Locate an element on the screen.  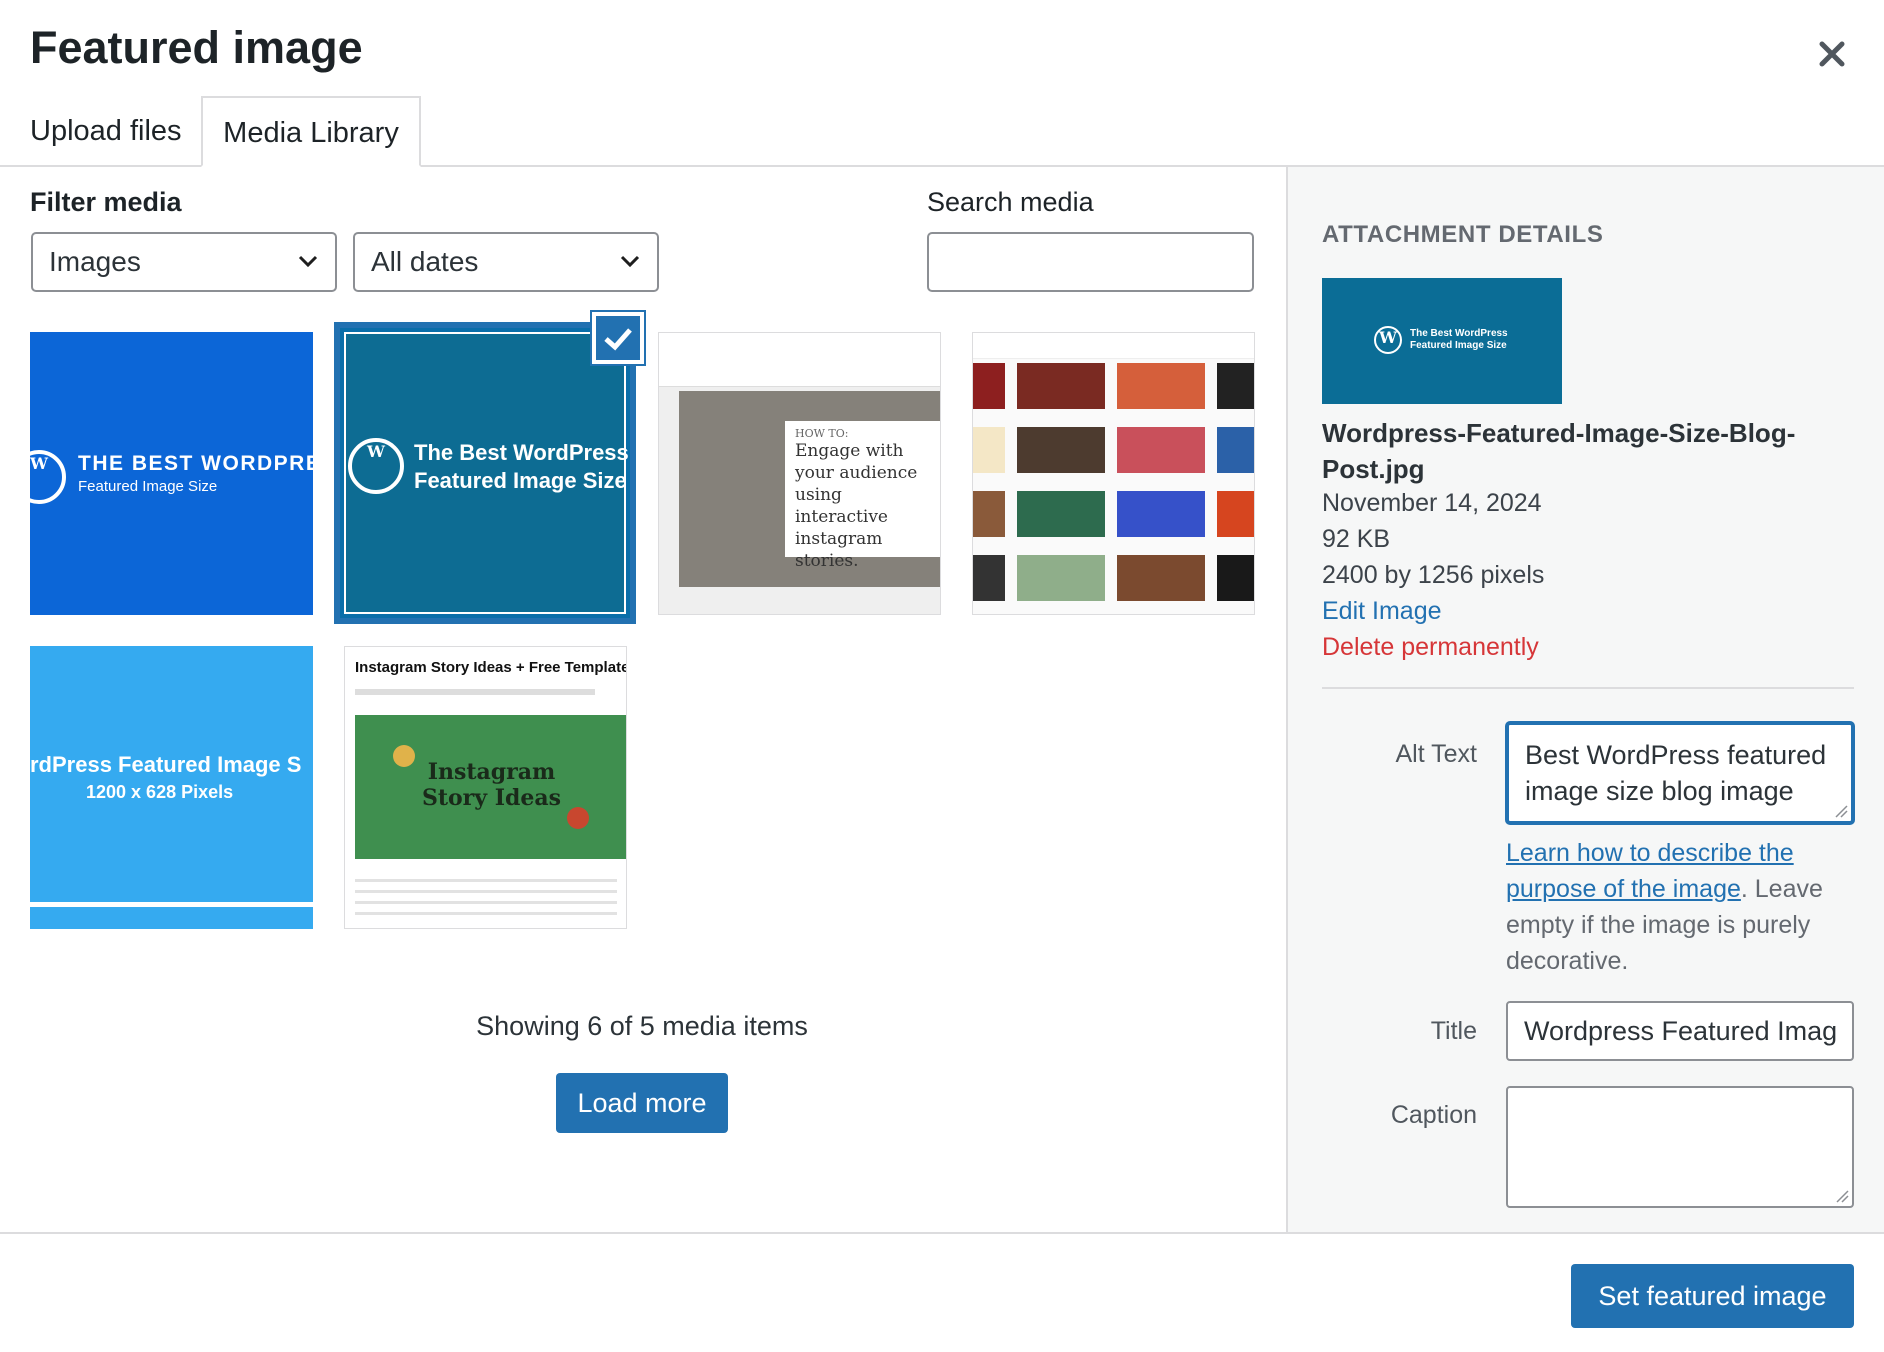
media-item-1: THE BEST WORDPRES Featured Image Size is located at coordinates (171, 473).